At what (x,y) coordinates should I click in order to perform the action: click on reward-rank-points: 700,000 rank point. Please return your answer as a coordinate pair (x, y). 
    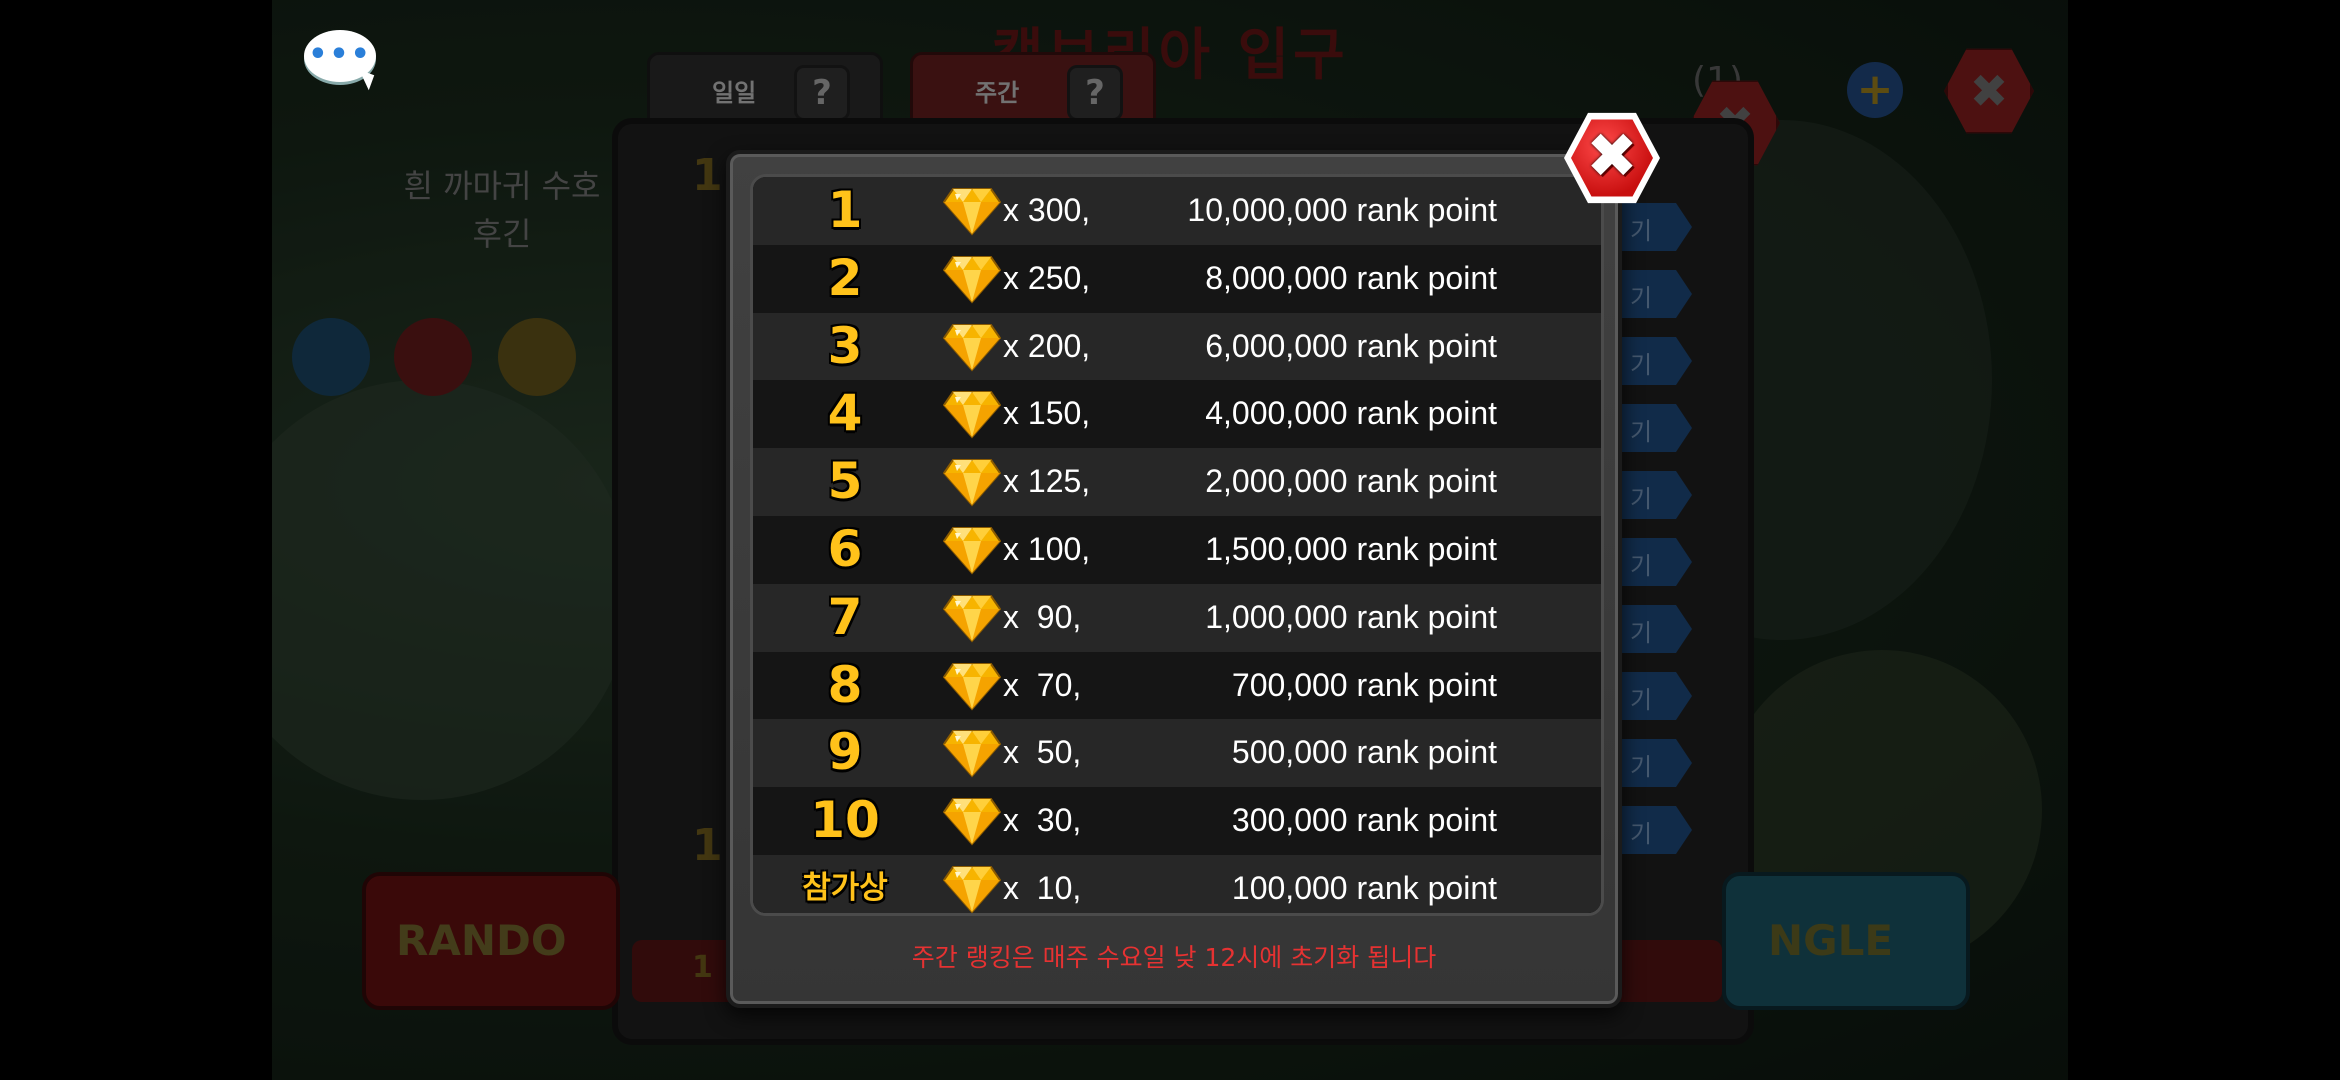
    Looking at the image, I should click on (1364, 684).